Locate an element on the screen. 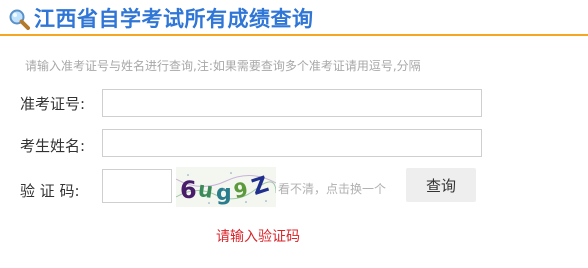 The height and width of the screenshot is (268, 588). exam-id-label: 准考证号: is located at coordinates (53, 104).